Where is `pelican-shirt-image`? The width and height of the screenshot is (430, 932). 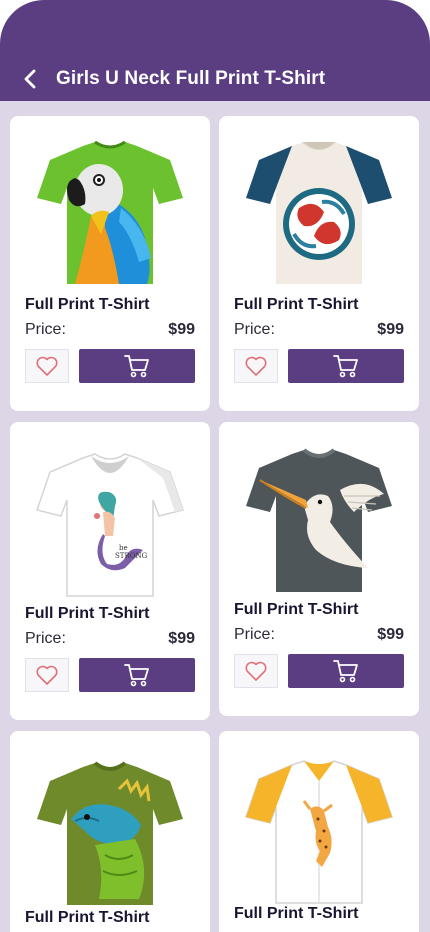 pelican-shirt-image is located at coordinates (319, 520).